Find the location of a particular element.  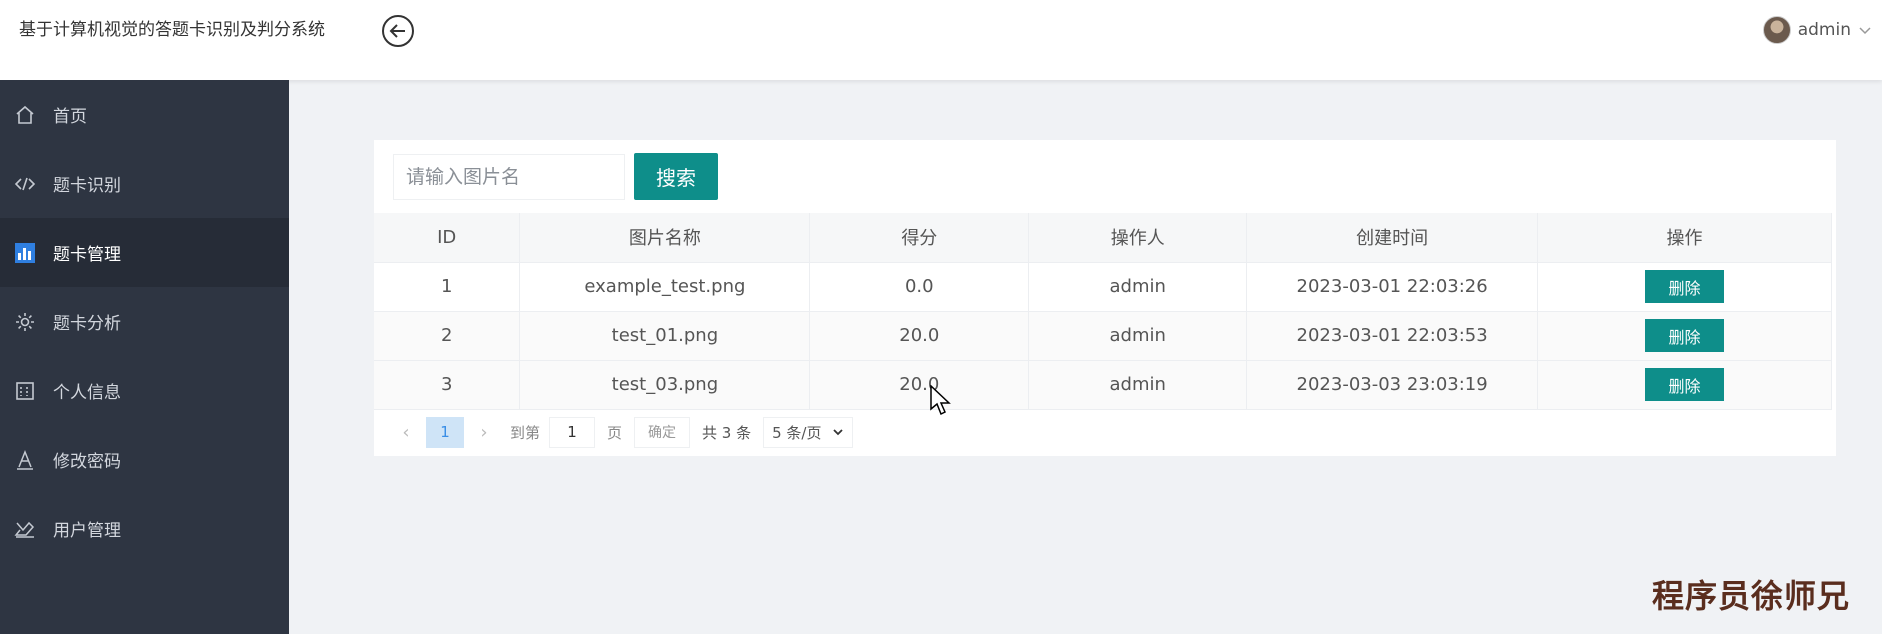

page-size-label: 5 条/页 is located at coordinates (797, 432).